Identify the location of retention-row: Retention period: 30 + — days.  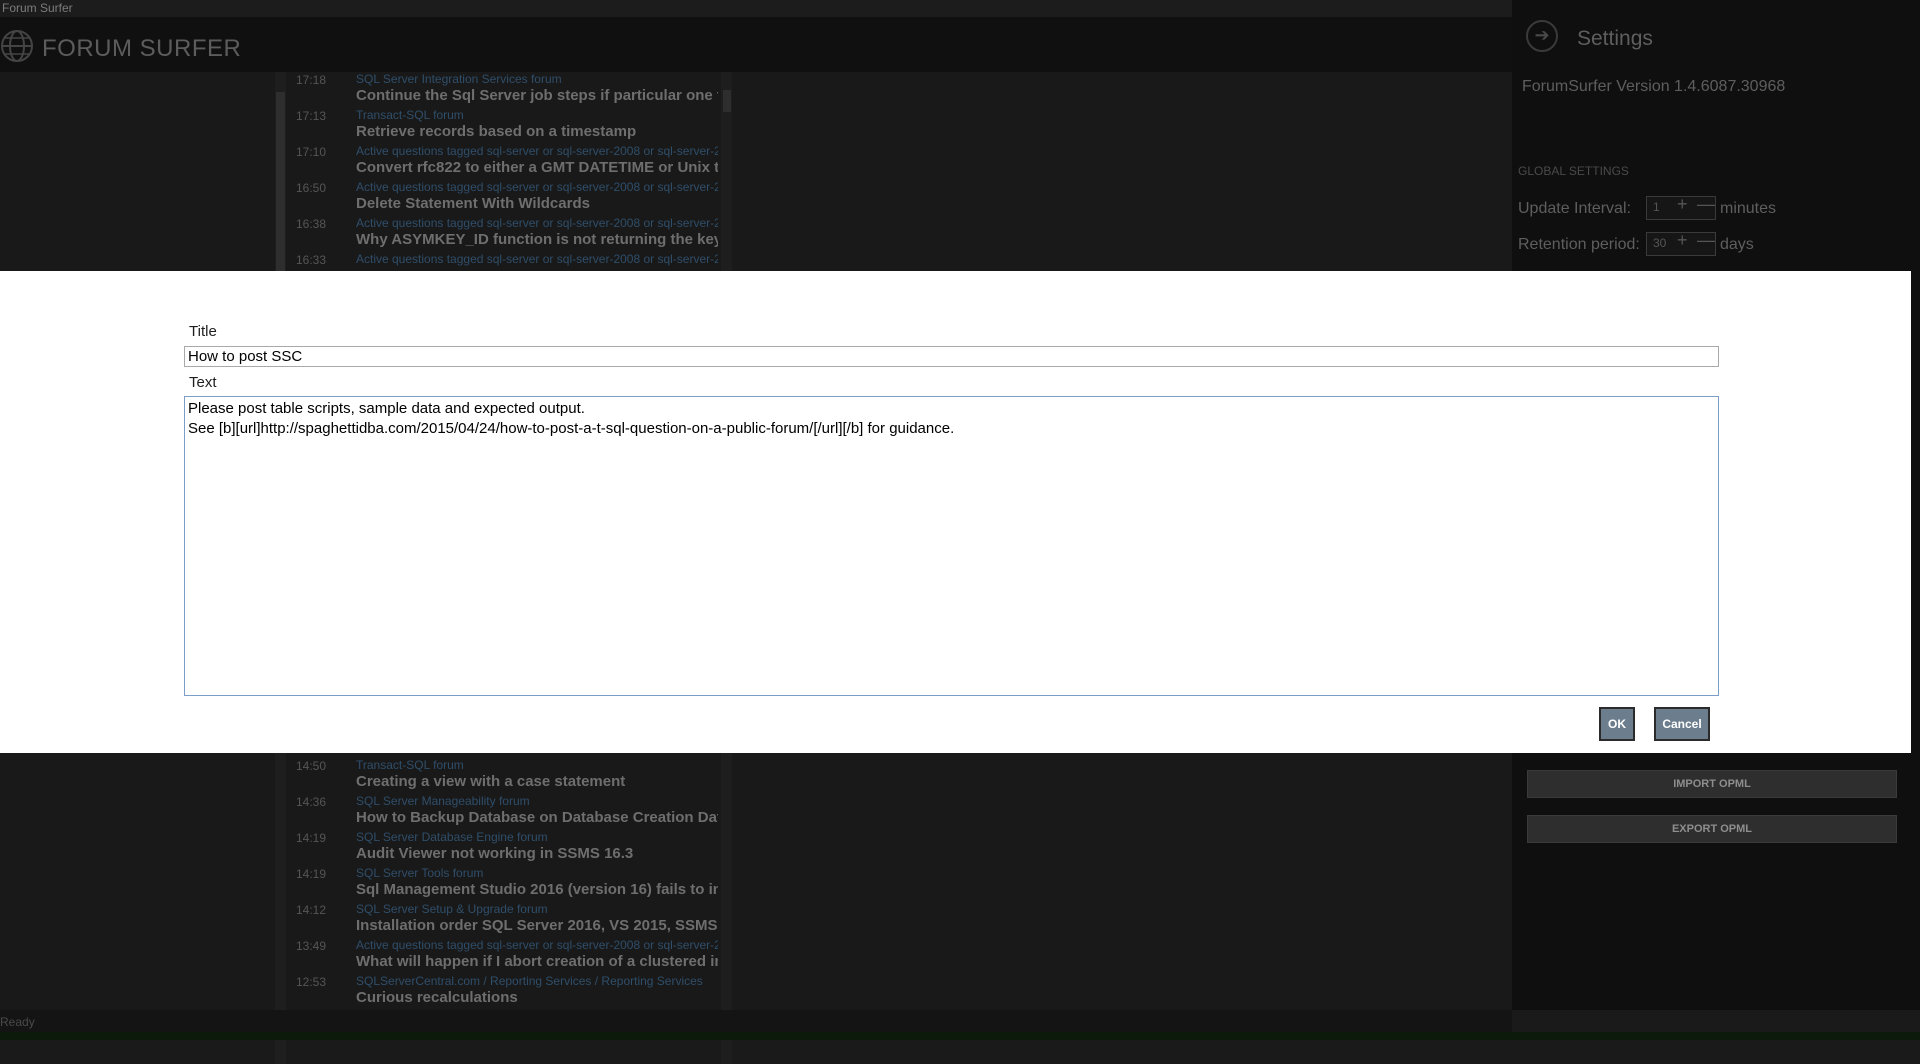
(1636, 243).